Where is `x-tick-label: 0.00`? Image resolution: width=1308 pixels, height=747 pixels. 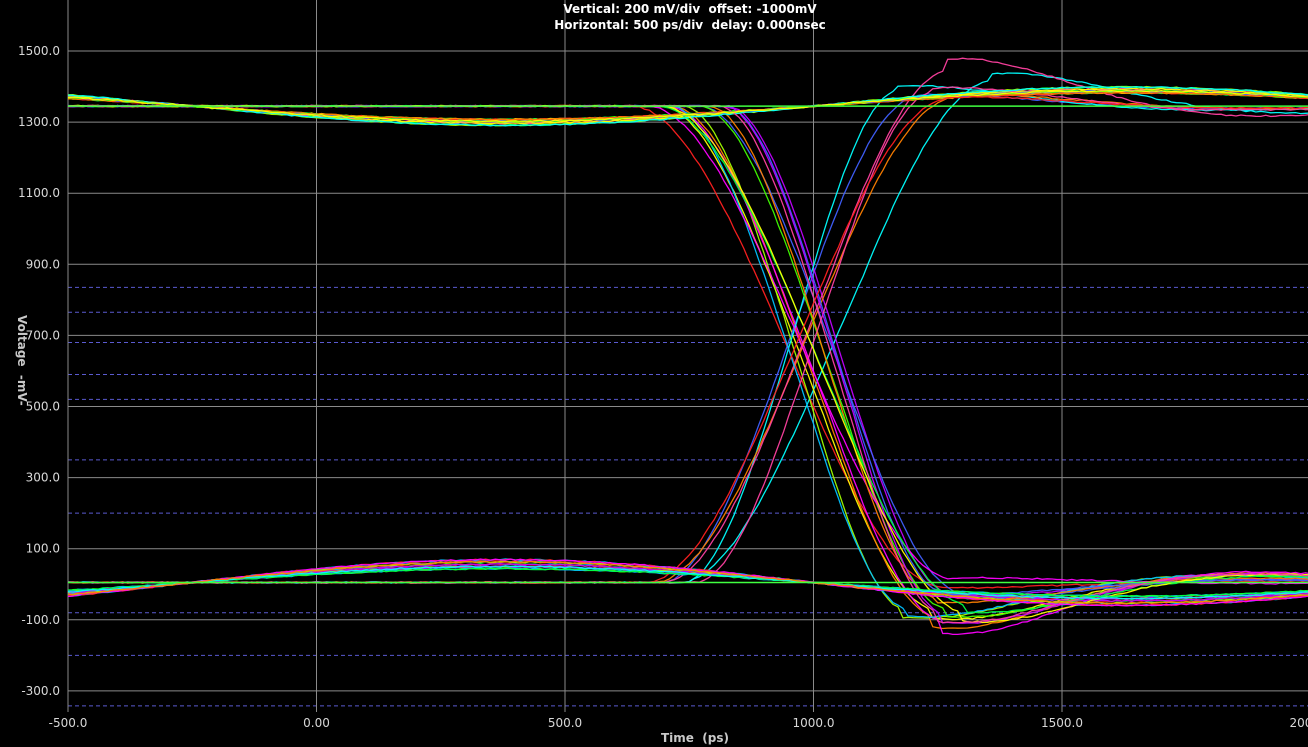
x-tick-label: 0.00 is located at coordinates (316, 723).